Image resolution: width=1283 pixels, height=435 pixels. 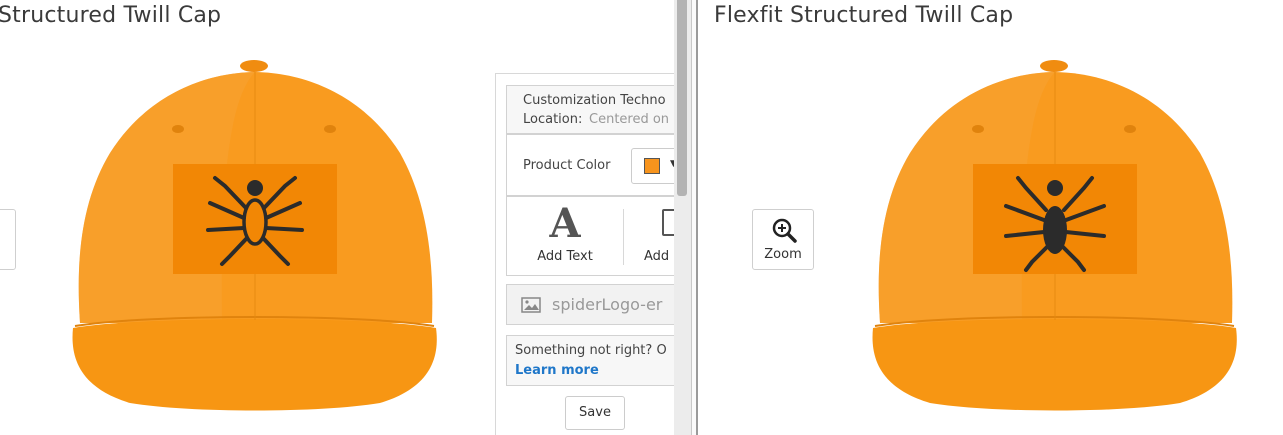 I want to click on help-box: Something not right? O Learn more, so click(x=590, y=360).